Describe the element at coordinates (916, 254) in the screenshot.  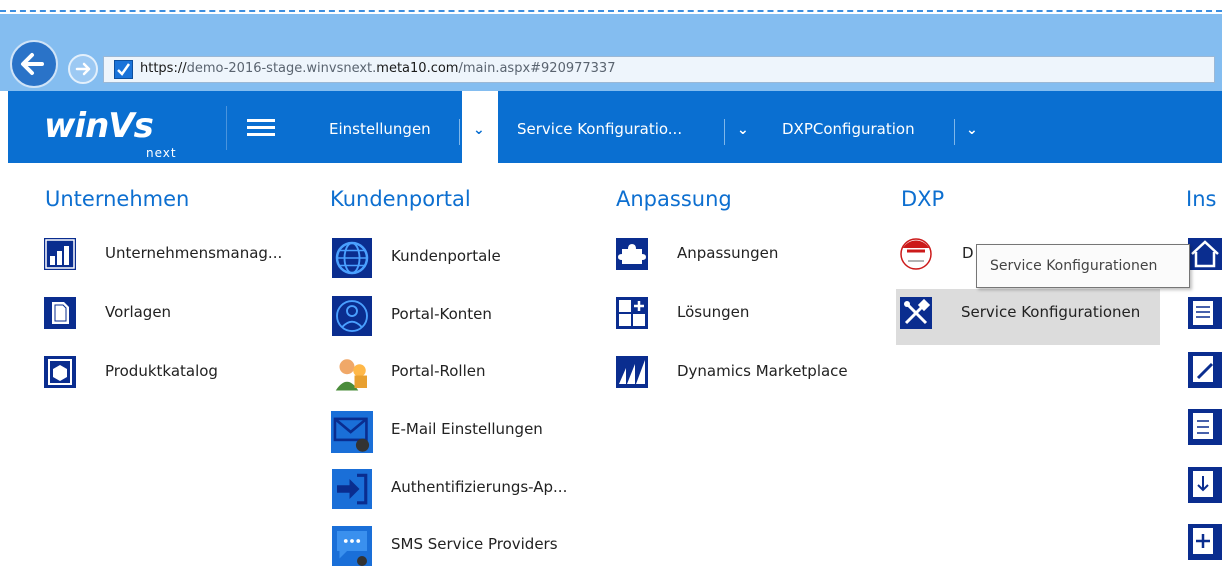
I see `igb2b-icon` at that location.